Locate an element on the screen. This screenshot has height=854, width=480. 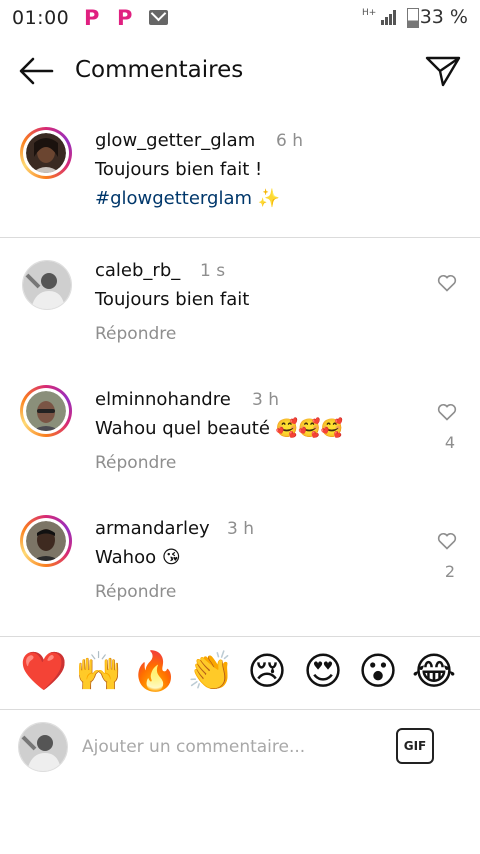
page-title: Commentaires is located at coordinates (159, 70).